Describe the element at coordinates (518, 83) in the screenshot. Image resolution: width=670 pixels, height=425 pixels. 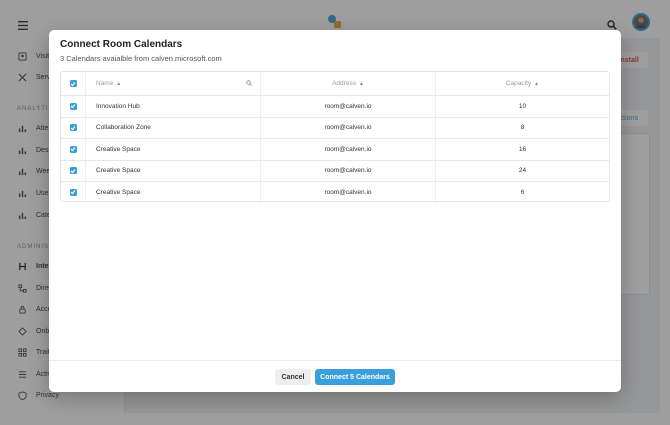
I see `column-label: Capacity` at that location.